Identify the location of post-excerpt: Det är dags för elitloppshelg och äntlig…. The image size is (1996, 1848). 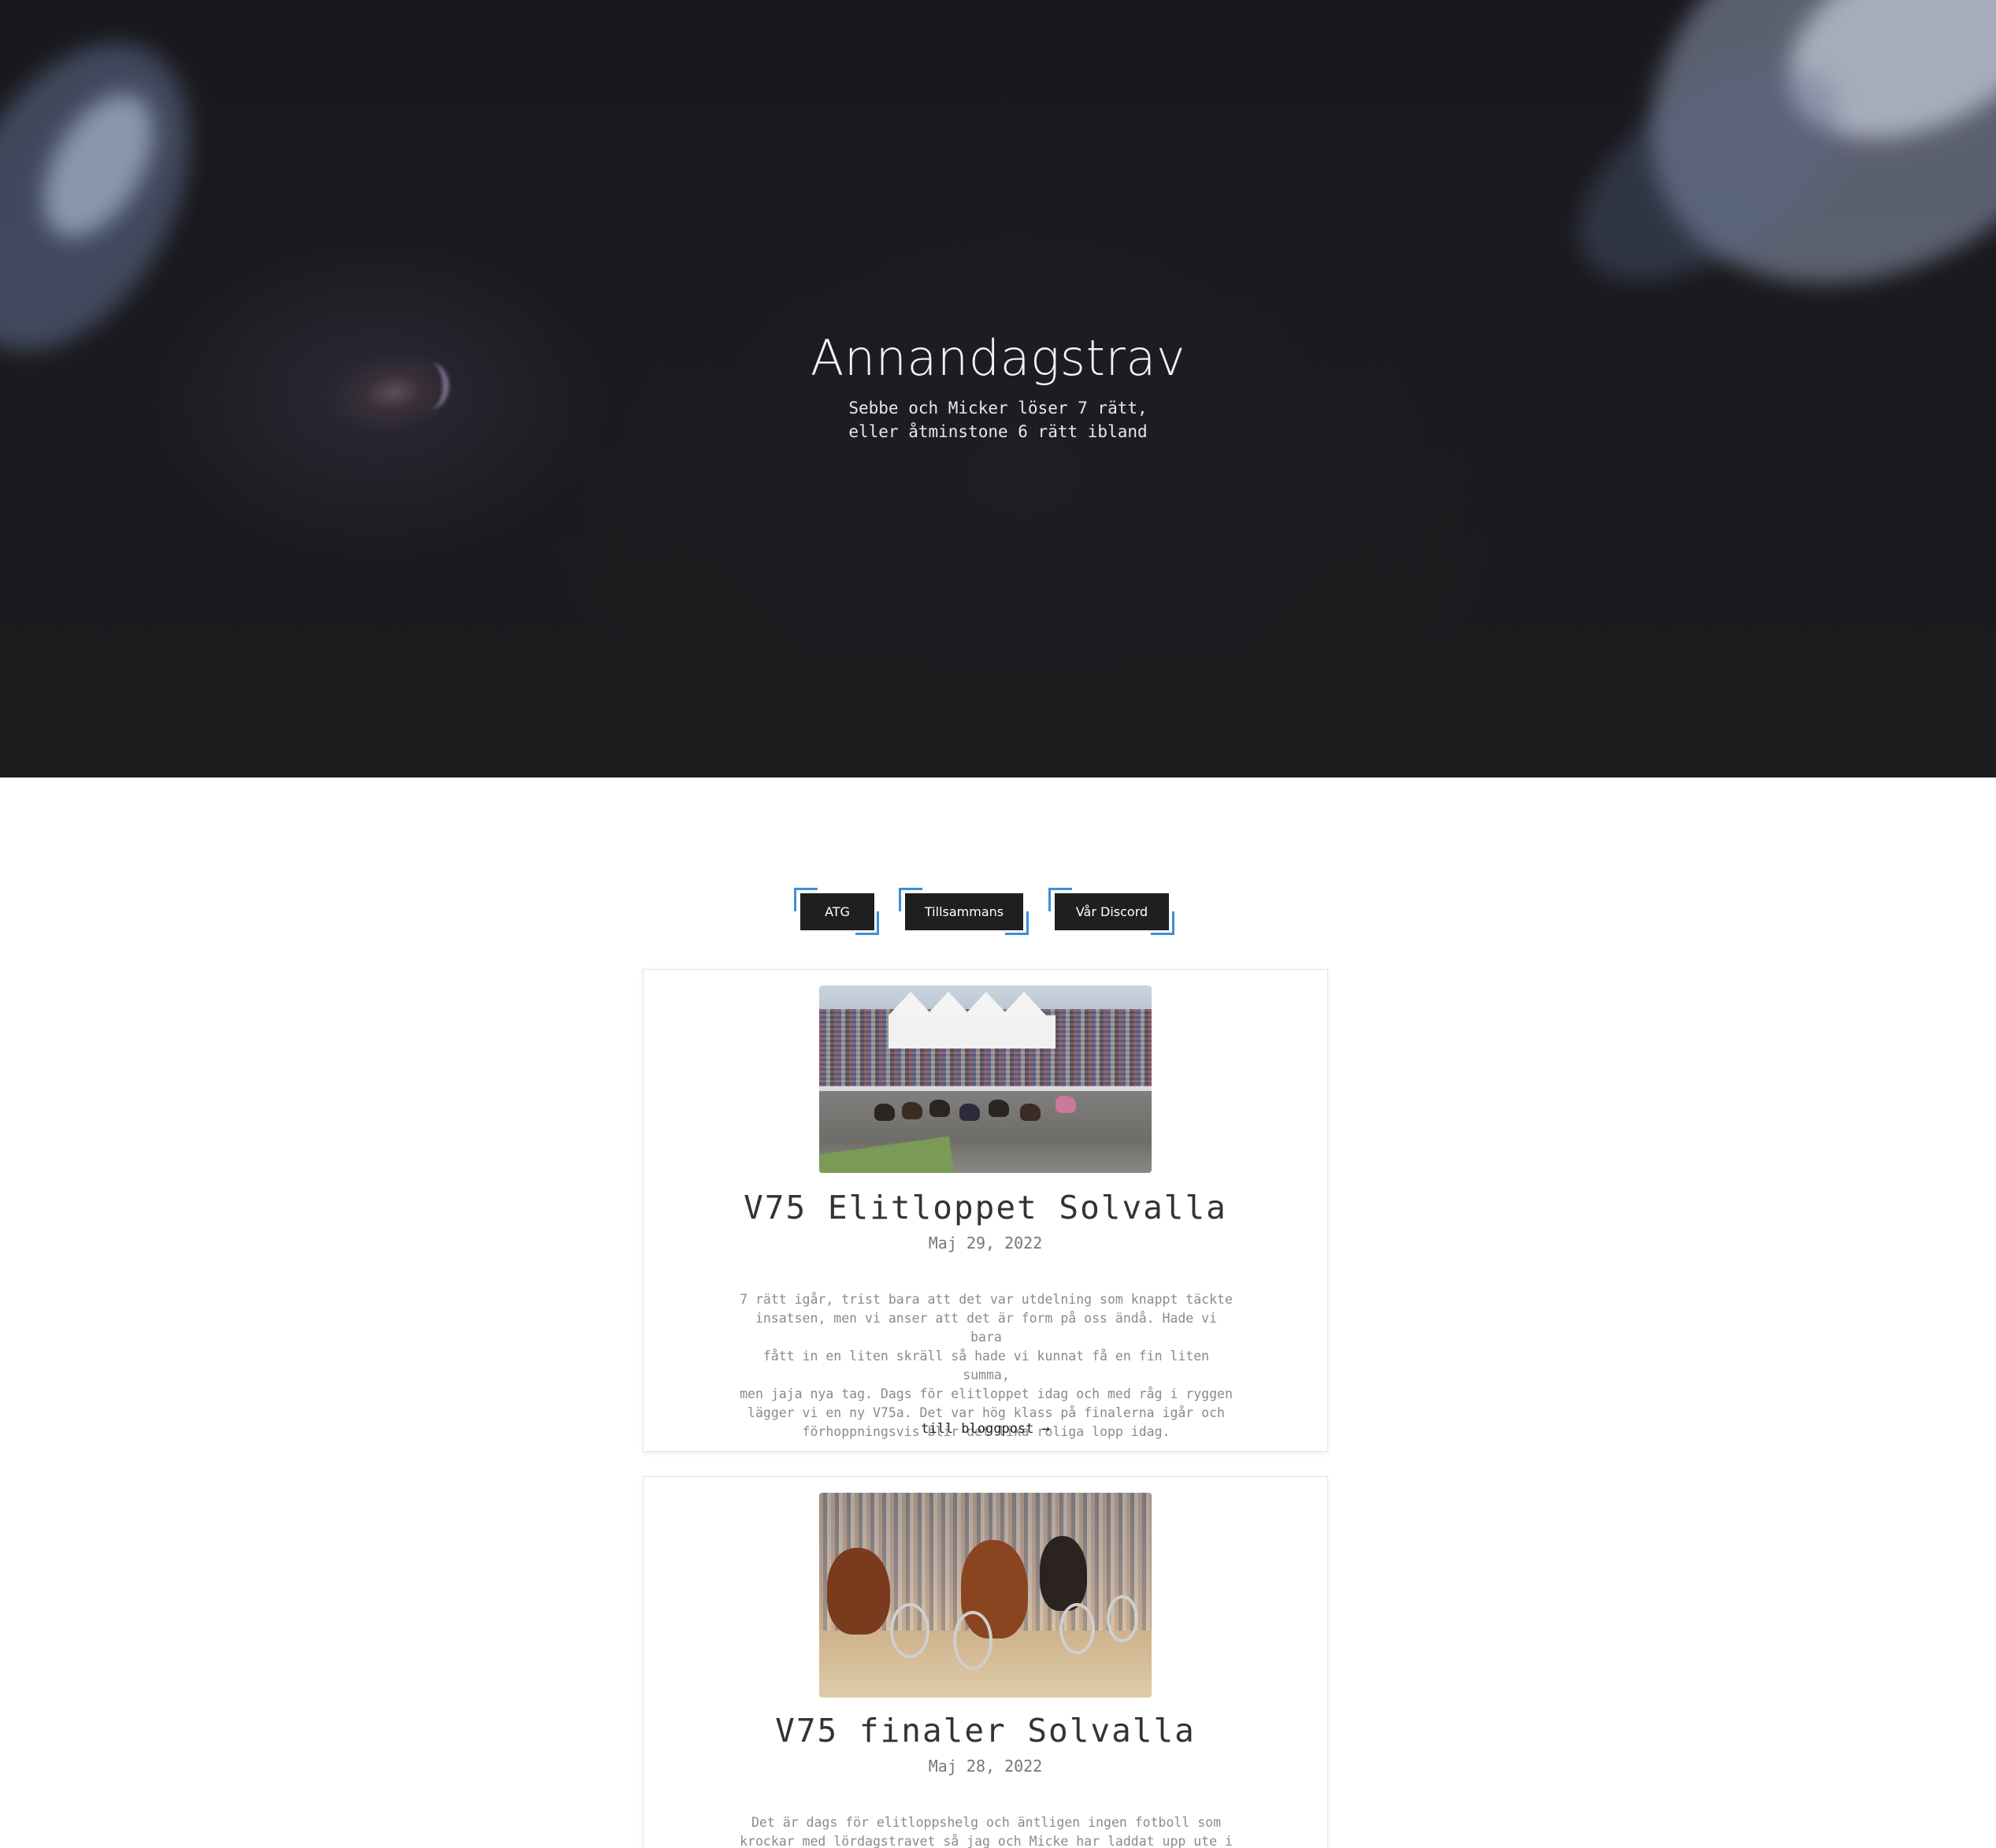
(986, 1830).